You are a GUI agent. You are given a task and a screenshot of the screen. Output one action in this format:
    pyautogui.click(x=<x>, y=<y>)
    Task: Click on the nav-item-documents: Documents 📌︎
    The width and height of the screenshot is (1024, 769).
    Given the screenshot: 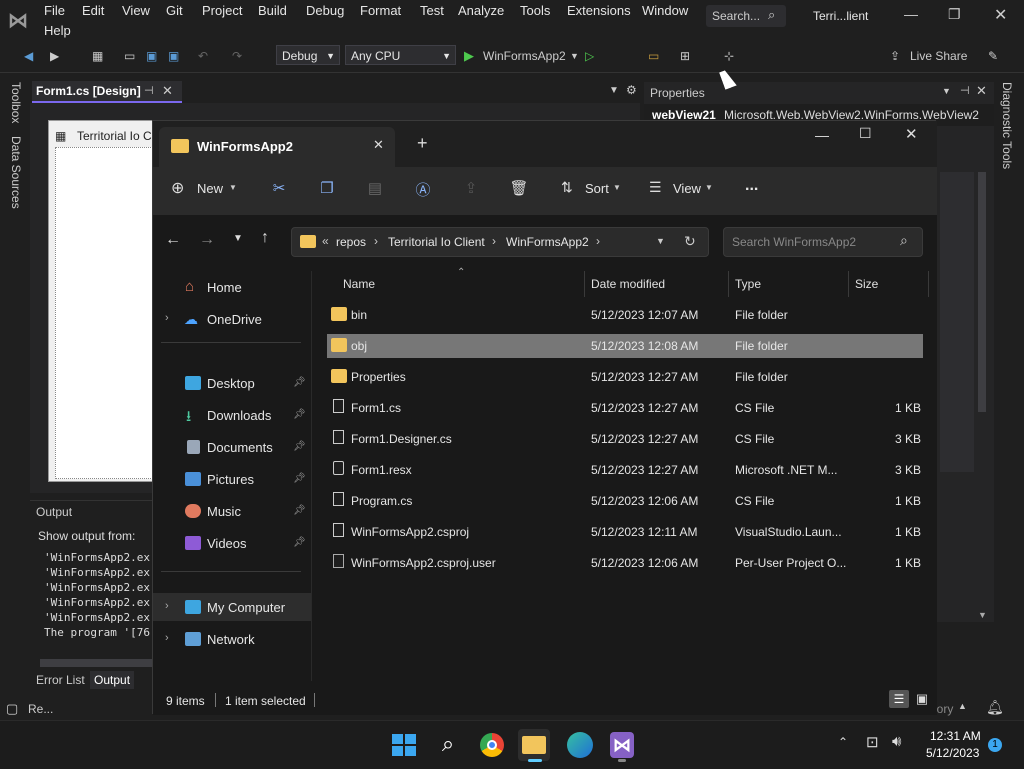 What is the action you would take?
    pyautogui.click(x=232, y=447)
    